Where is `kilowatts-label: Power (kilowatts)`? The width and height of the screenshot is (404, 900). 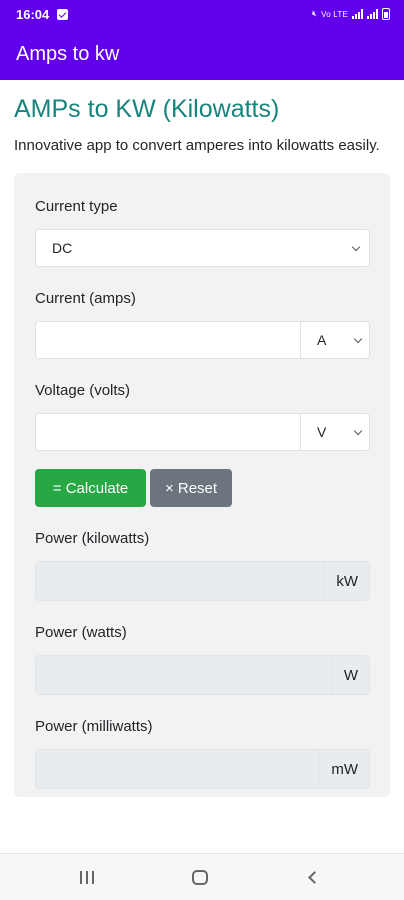
kilowatts-label: Power (kilowatts) is located at coordinates (92, 538).